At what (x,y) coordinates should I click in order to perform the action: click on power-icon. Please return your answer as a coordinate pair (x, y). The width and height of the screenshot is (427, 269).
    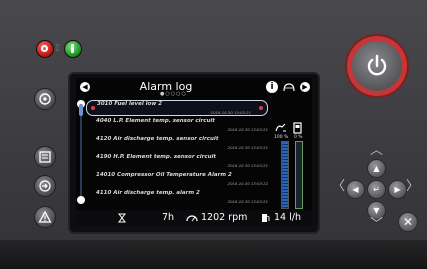
    Looking at the image, I should click on (377, 65).